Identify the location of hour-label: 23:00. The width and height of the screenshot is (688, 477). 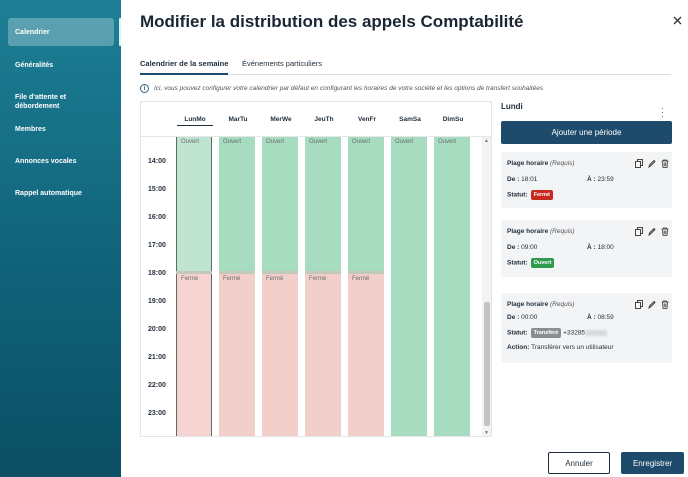
(157, 413).